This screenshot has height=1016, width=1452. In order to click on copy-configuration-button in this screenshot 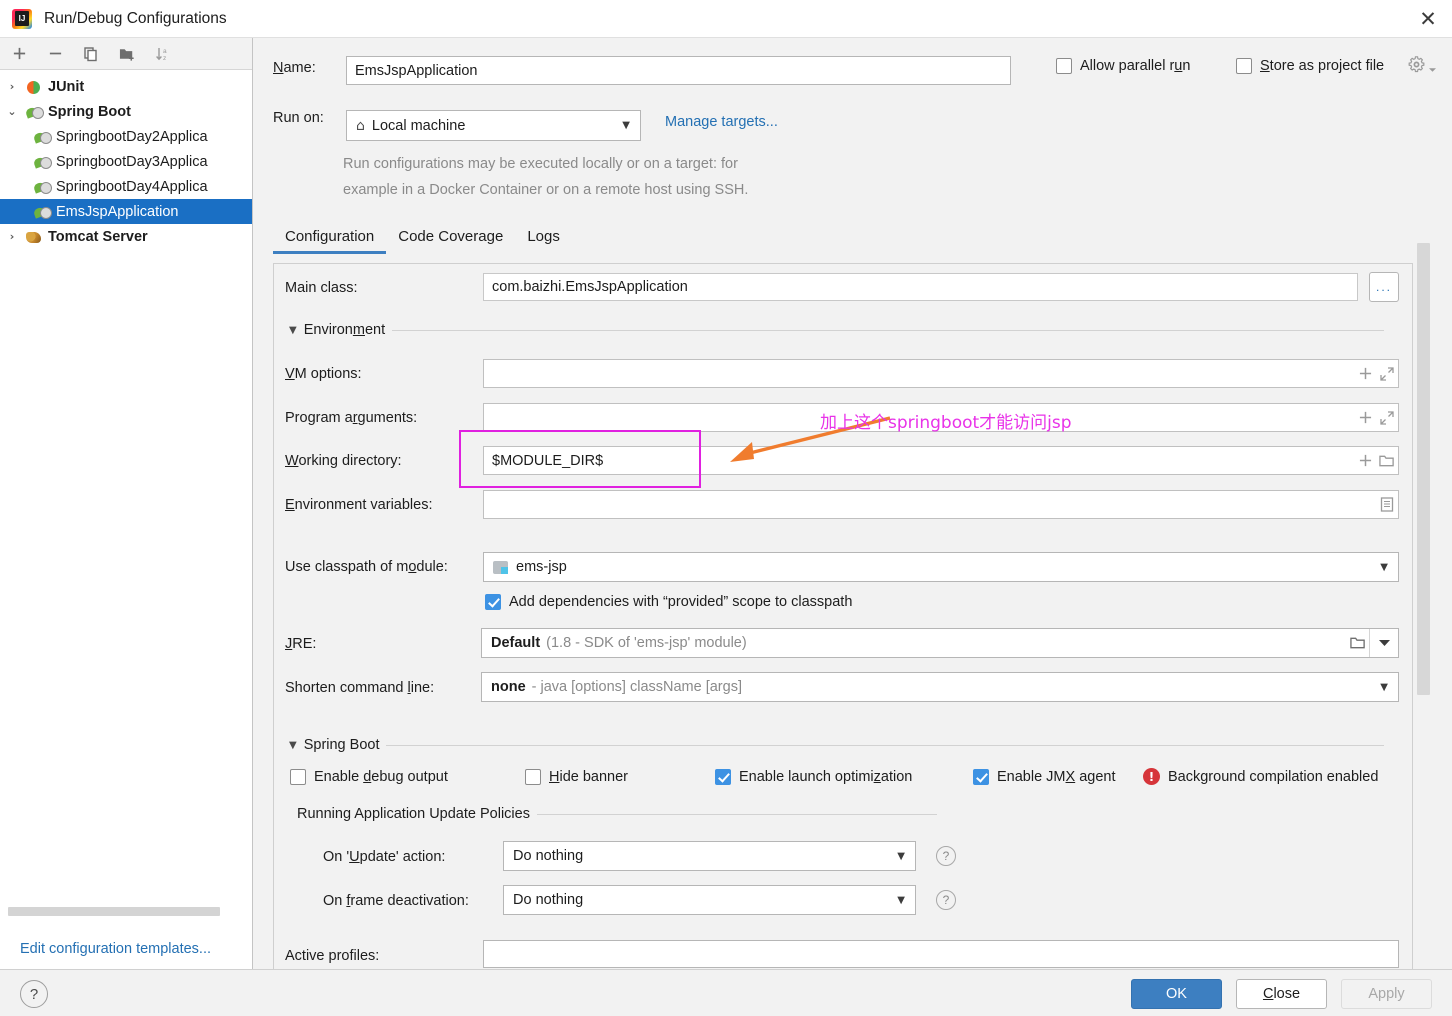, I will do `click(91, 54)`.